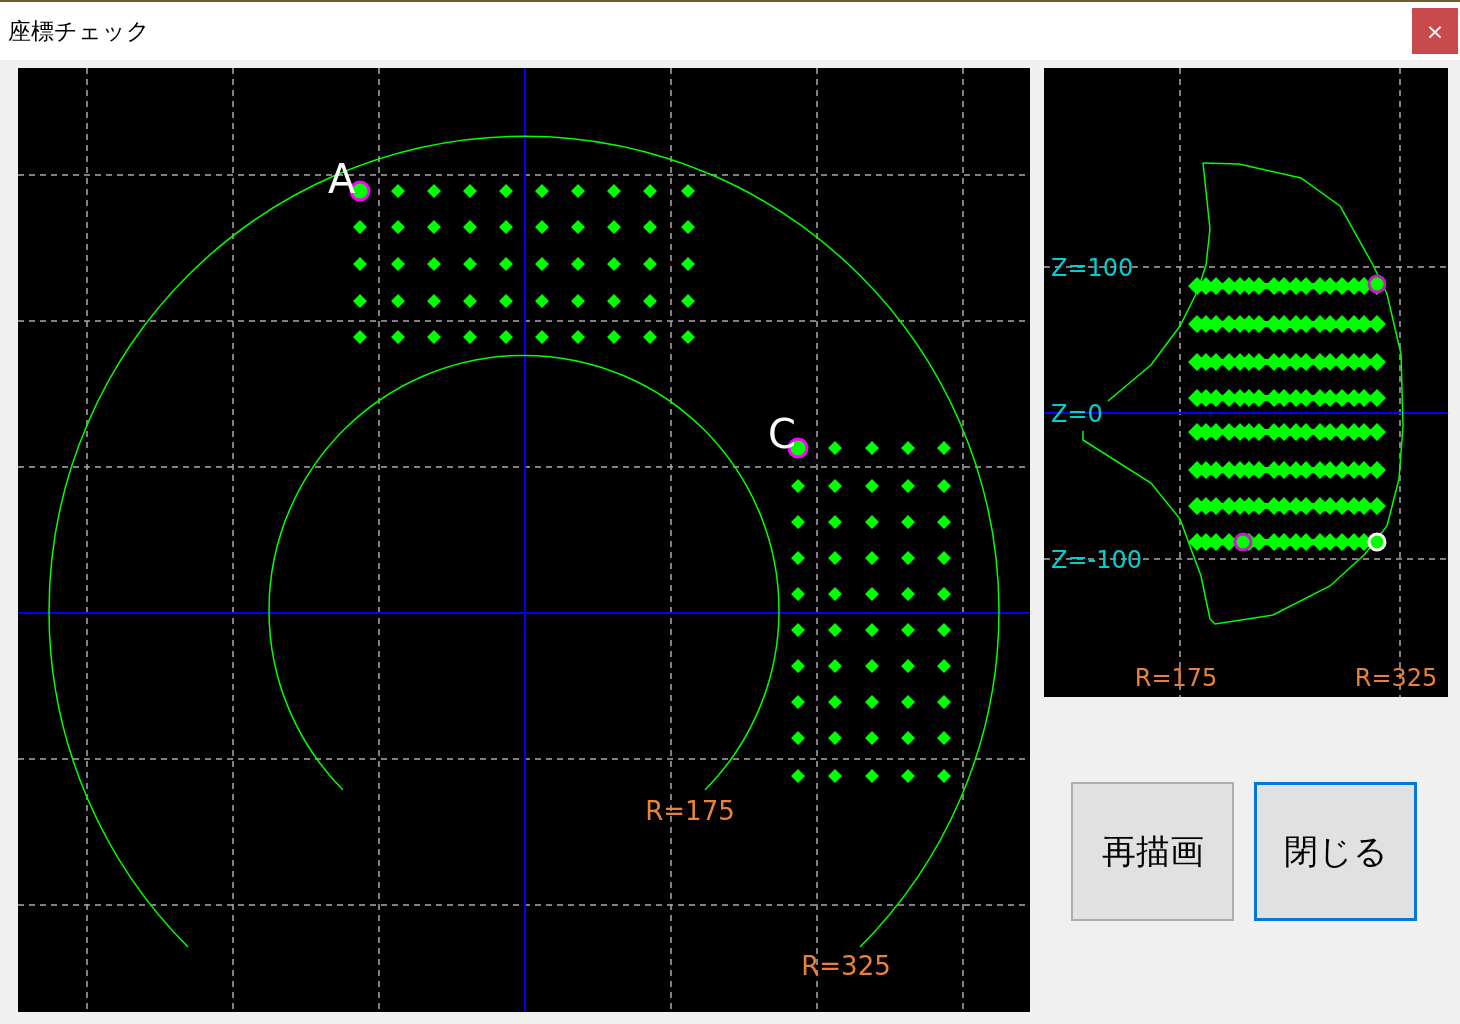  I want to click on window-title: 座標チェック, so click(79, 31).